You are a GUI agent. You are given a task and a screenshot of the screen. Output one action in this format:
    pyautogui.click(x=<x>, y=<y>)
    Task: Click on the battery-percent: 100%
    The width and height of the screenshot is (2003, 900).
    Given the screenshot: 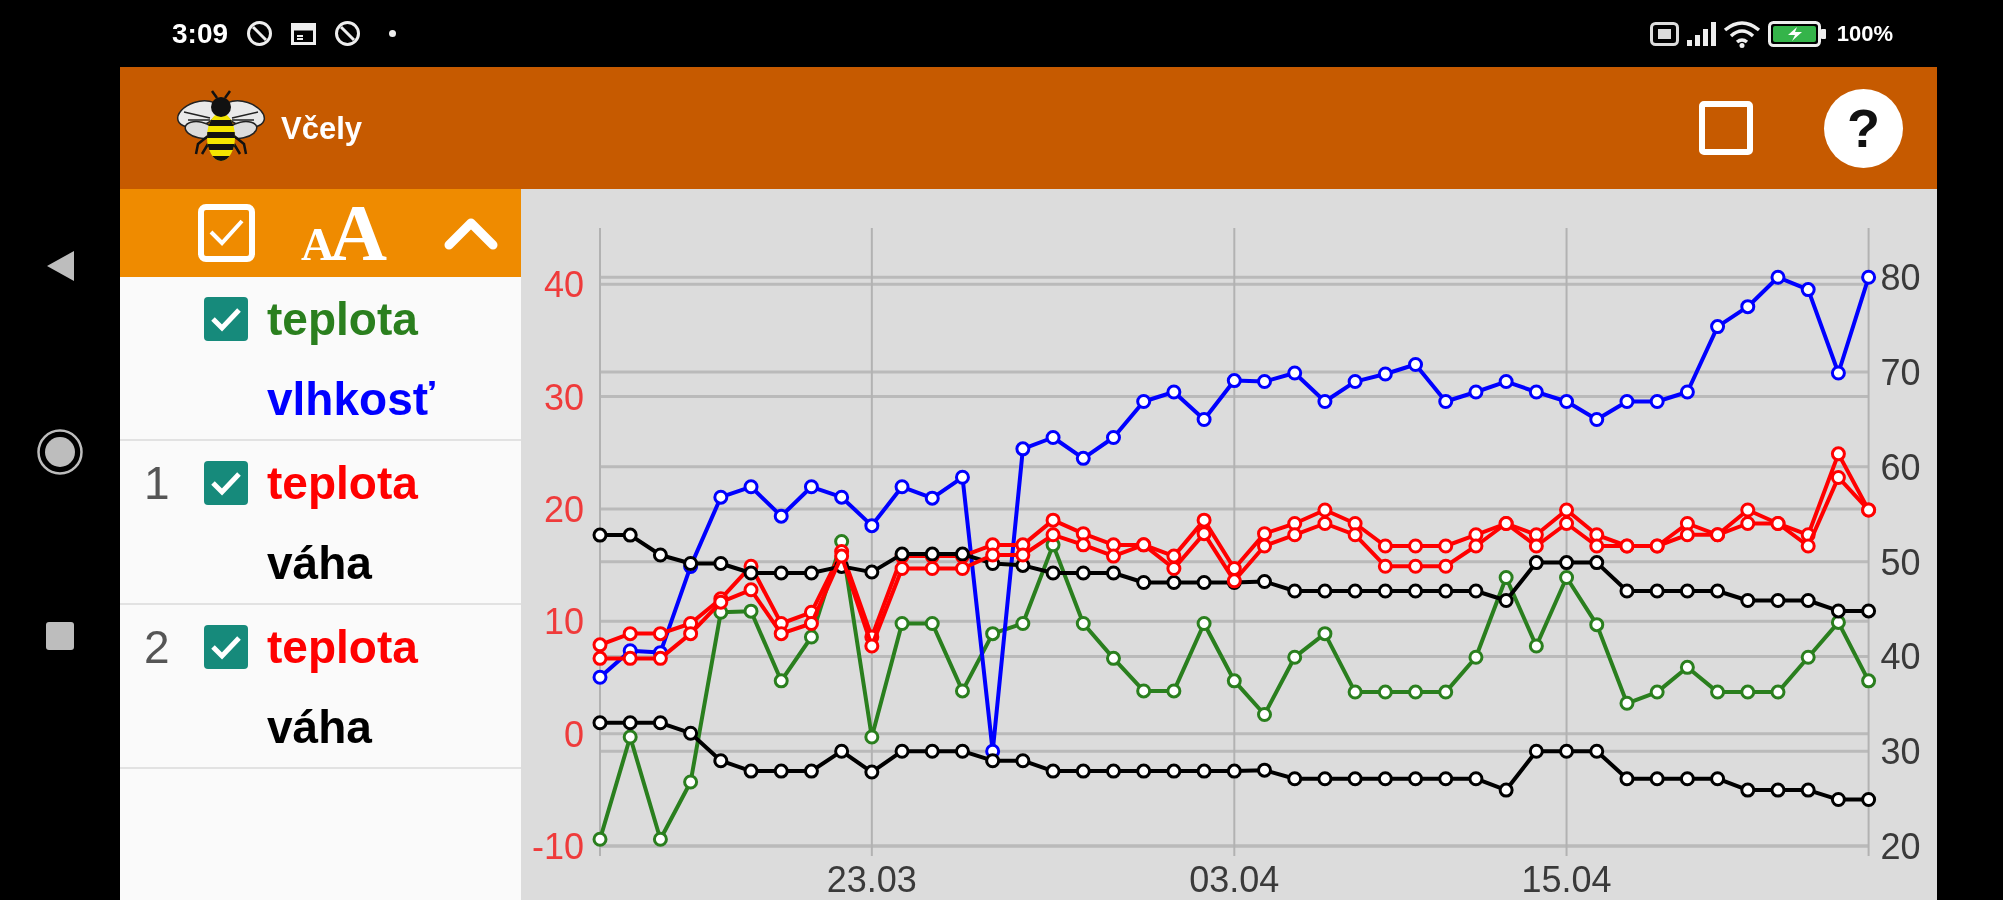 What is the action you would take?
    pyautogui.click(x=1864, y=33)
    